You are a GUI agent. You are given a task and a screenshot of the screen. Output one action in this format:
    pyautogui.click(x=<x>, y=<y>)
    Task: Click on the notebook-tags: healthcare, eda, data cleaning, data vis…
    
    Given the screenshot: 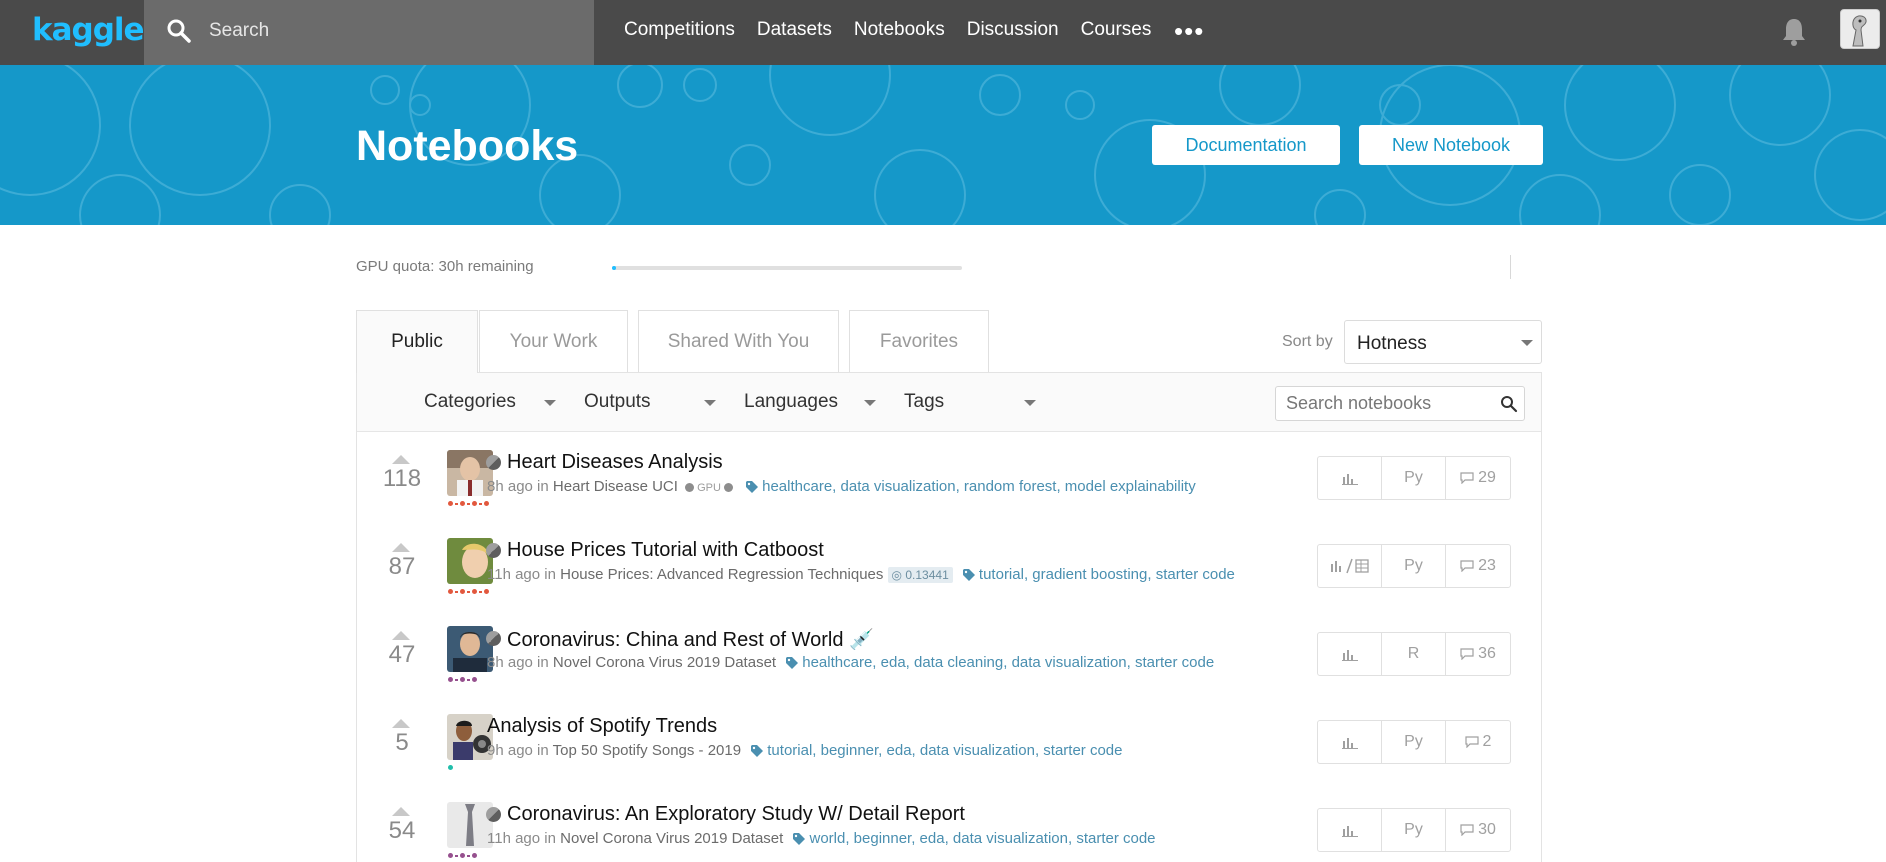 What is the action you would take?
    pyautogui.click(x=1008, y=662)
    